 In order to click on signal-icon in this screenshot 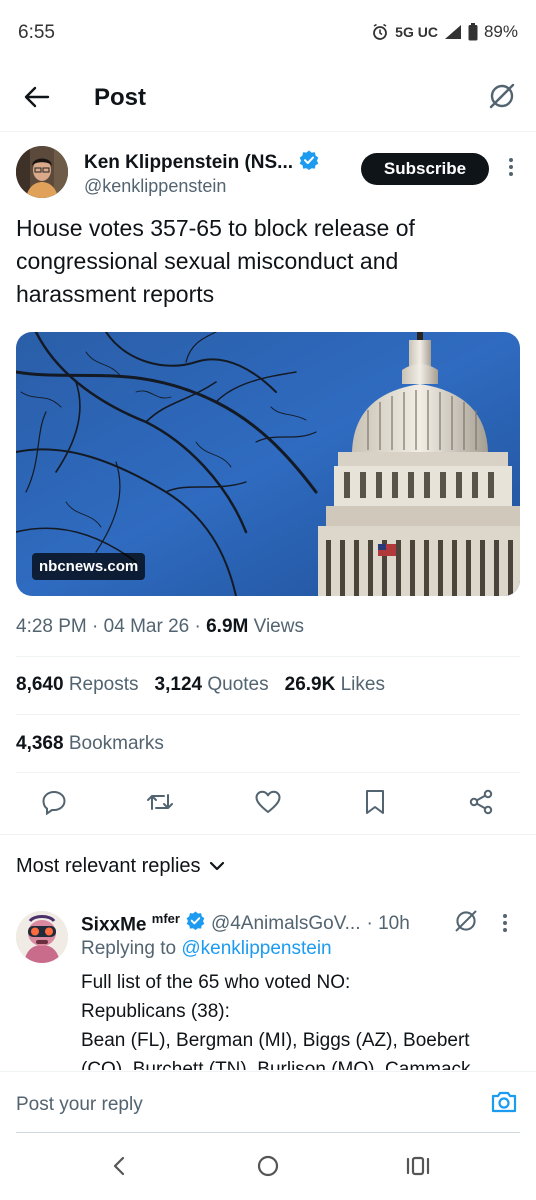, I will do `click(453, 32)`.